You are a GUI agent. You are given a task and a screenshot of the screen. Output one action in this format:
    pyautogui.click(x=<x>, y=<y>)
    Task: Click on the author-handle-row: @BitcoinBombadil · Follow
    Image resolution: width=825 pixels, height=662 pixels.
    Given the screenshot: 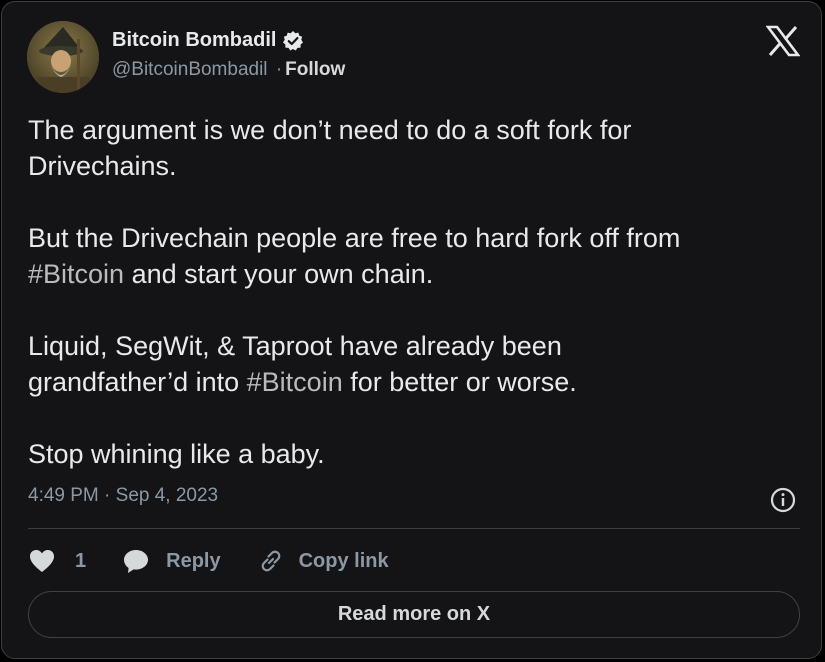 What is the action you would take?
    pyautogui.click(x=228, y=70)
    